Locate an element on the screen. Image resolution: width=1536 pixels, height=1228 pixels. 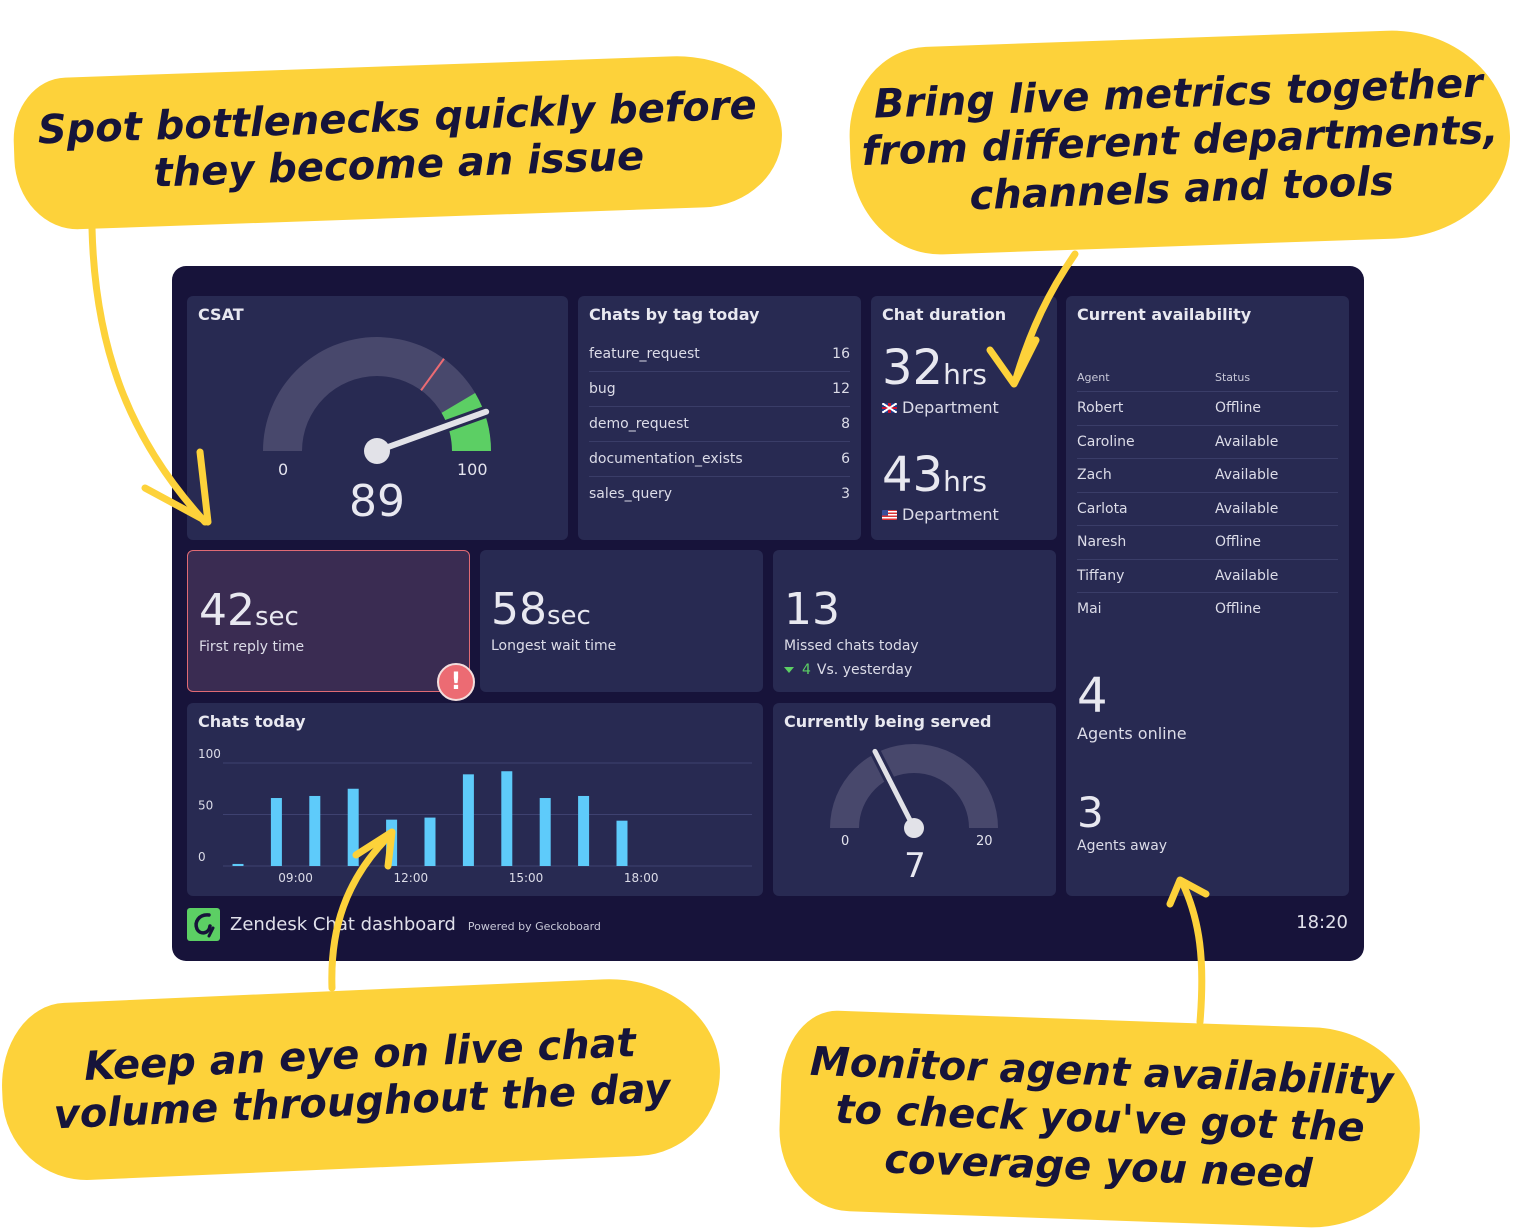
tag-row: sales_query 3 is located at coordinates (719, 494).